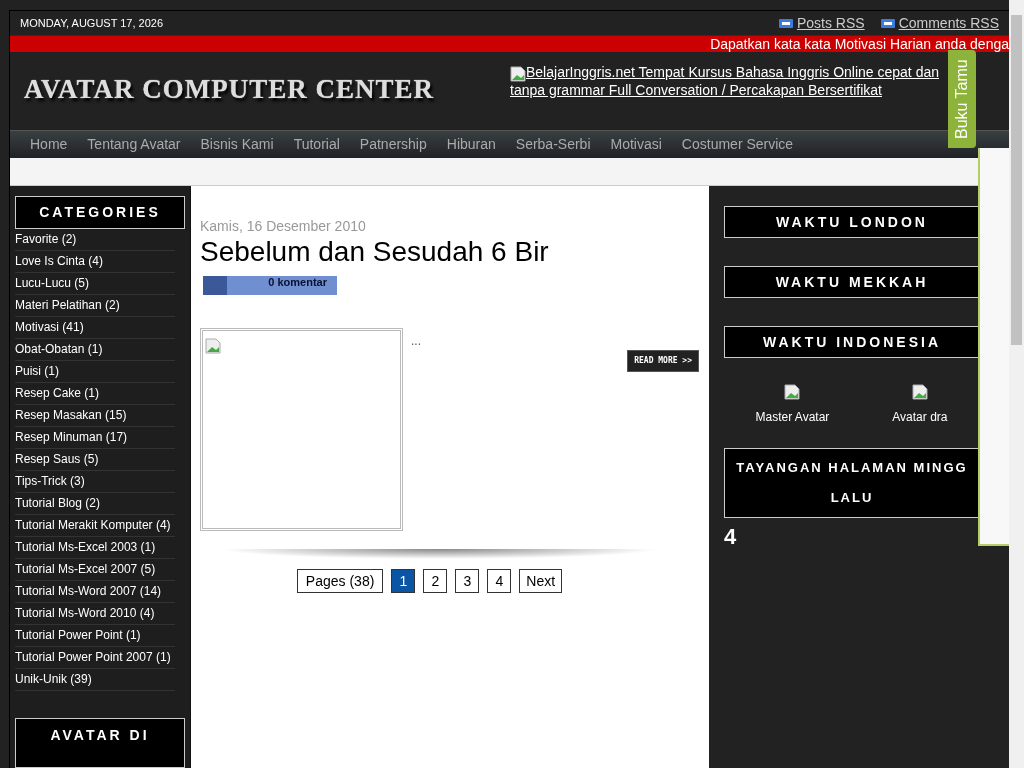 Image resolution: width=1024 pixels, height=768 pixels. What do you see at coordinates (435, 580) in the screenshot?
I see `page-link: 2` at bounding box center [435, 580].